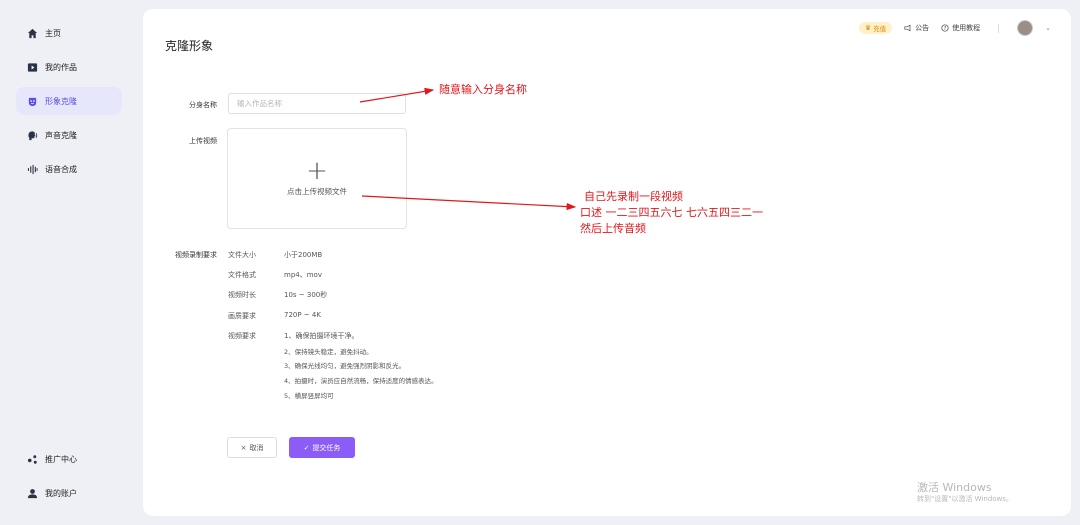 The width and height of the screenshot is (1080, 525). I want to click on annotation-arrows, so click(468, 149).